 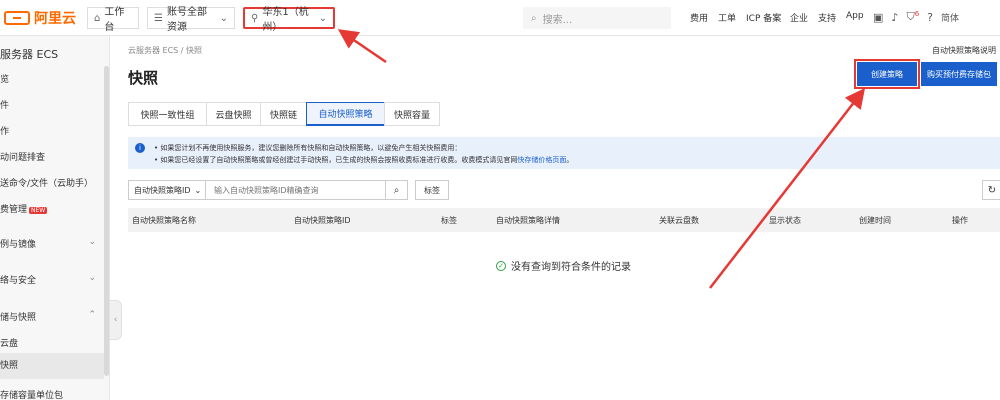 I want to click on arrow-to-create-button, so click(x=787, y=188).